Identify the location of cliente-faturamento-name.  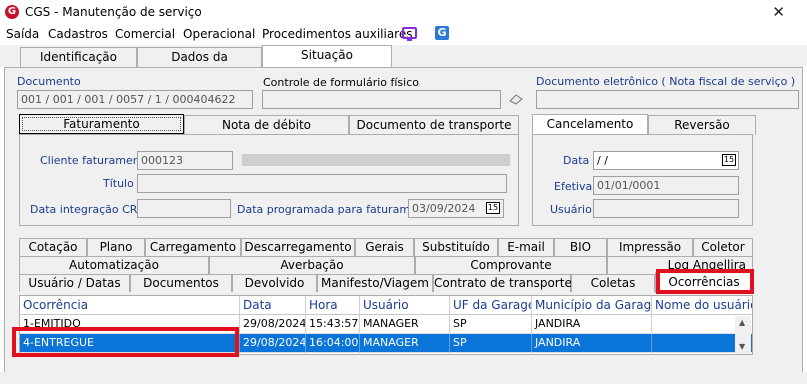
(376, 160).